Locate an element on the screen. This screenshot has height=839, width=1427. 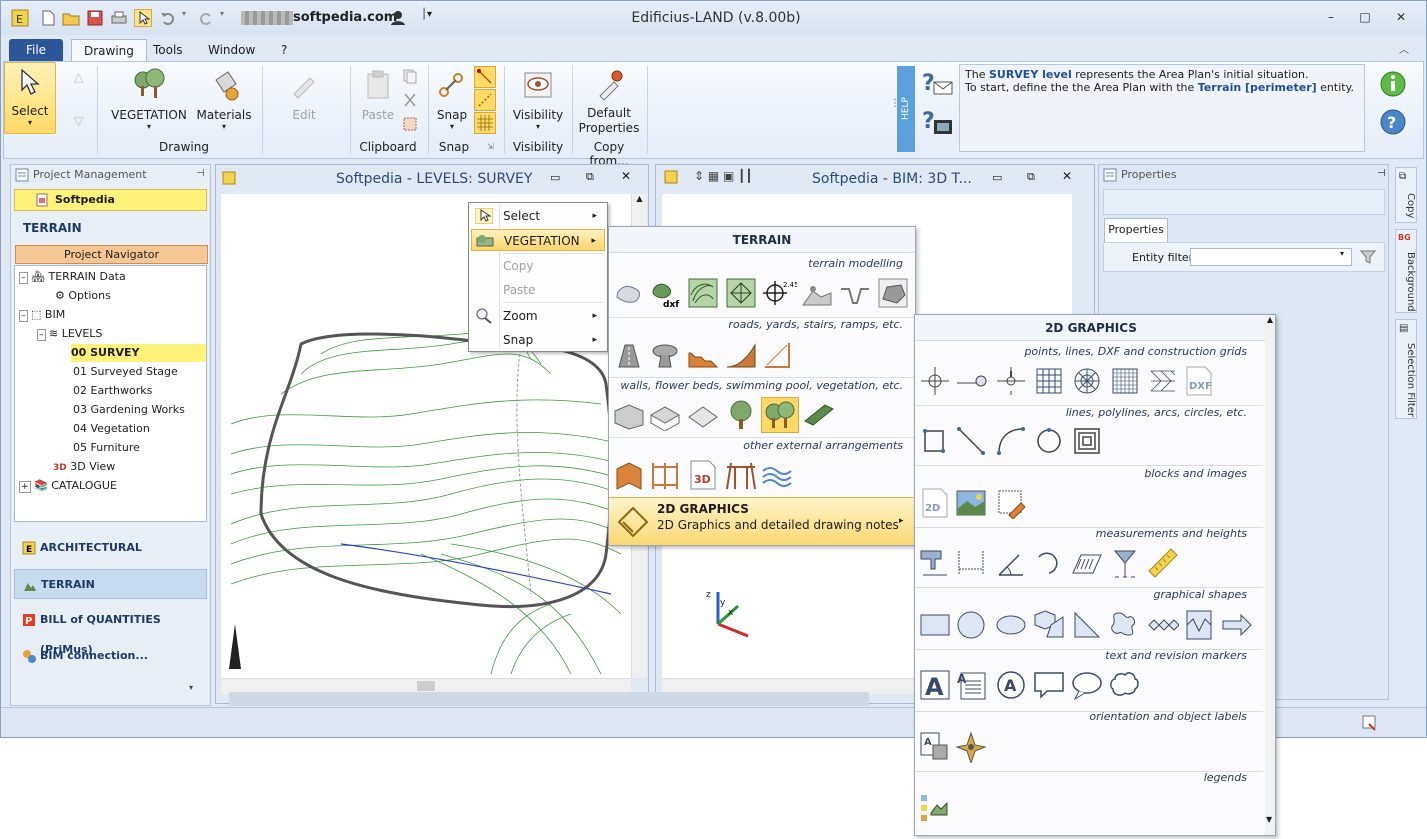
gate-icon is located at coordinates (665, 475).